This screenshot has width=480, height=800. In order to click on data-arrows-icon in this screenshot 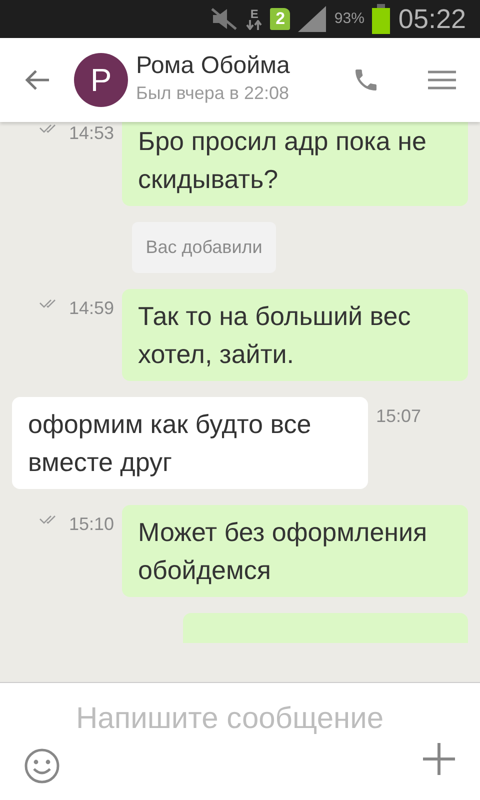, I will do `click(254, 25)`.